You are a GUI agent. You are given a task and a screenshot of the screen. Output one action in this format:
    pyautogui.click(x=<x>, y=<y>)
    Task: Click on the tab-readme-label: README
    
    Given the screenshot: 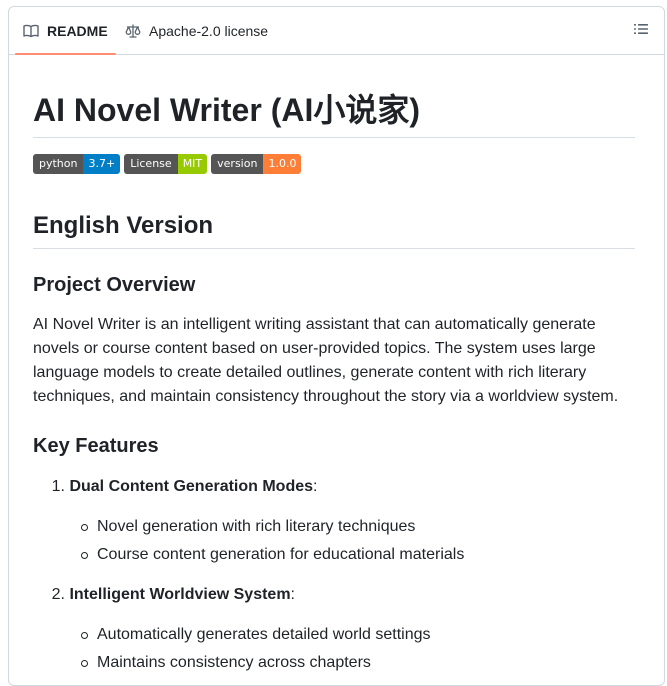 What is the action you would take?
    pyautogui.click(x=77, y=30)
    